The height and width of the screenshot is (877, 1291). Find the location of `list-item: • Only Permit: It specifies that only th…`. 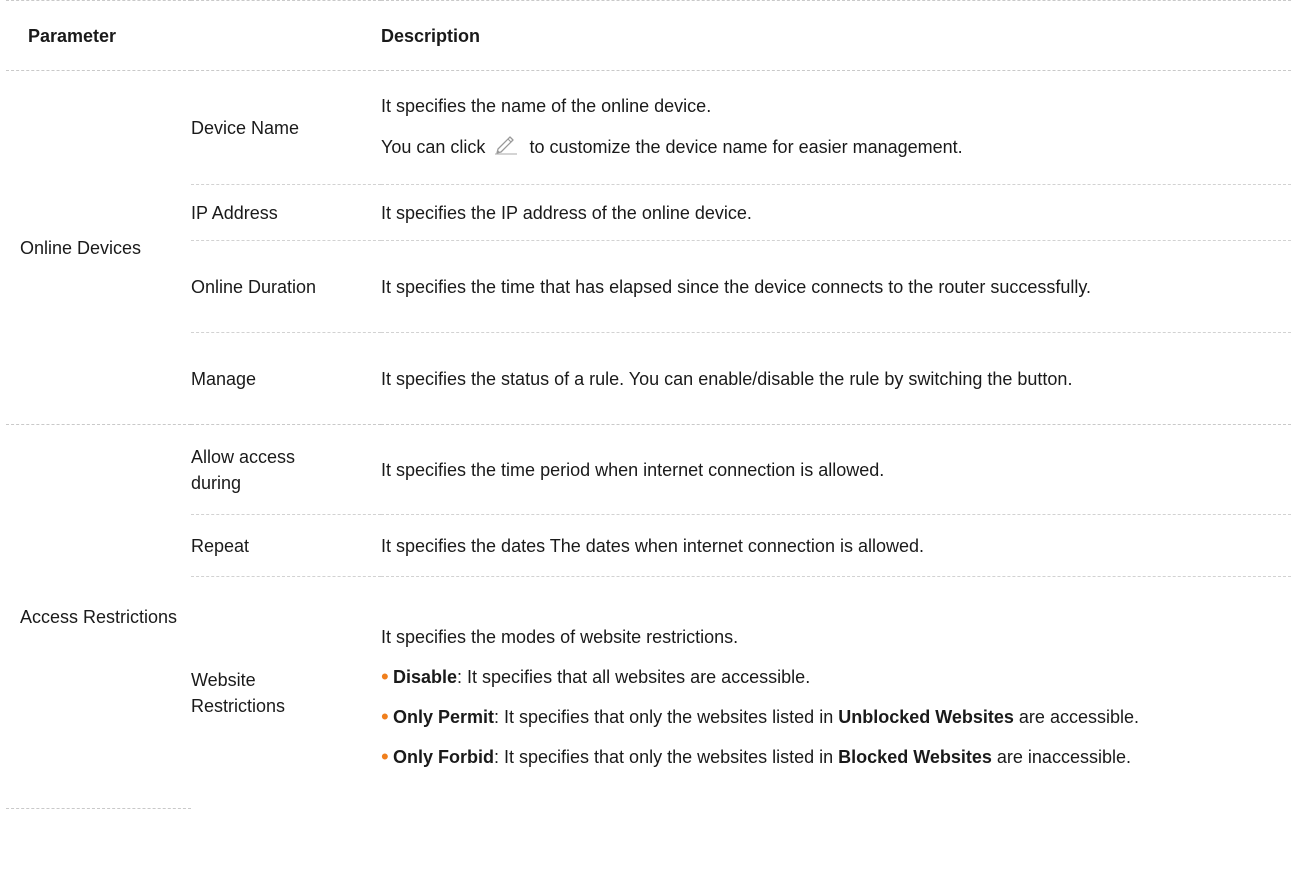

list-item: • Only Permit: It specifies that only th… is located at coordinates (830, 717).